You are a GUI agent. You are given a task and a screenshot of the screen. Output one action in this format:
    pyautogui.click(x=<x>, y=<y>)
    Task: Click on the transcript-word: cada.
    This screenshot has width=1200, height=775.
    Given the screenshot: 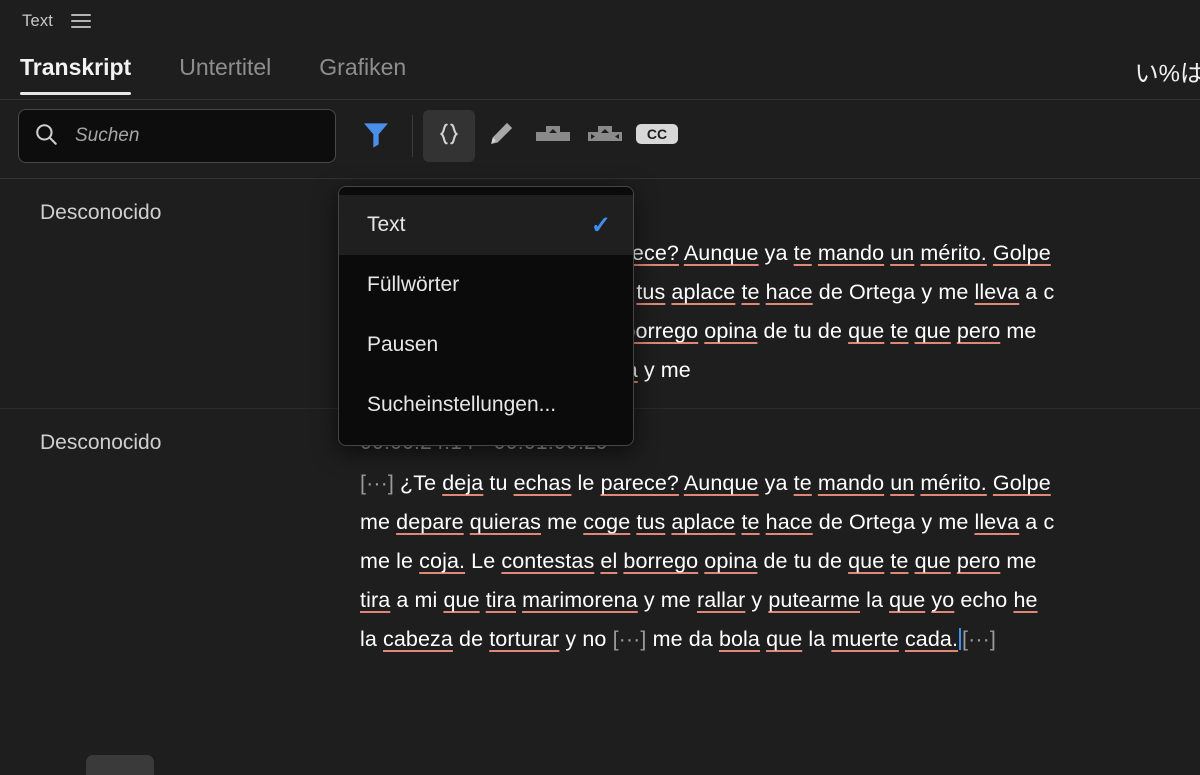 What is the action you would take?
    pyautogui.click(x=931, y=639)
    